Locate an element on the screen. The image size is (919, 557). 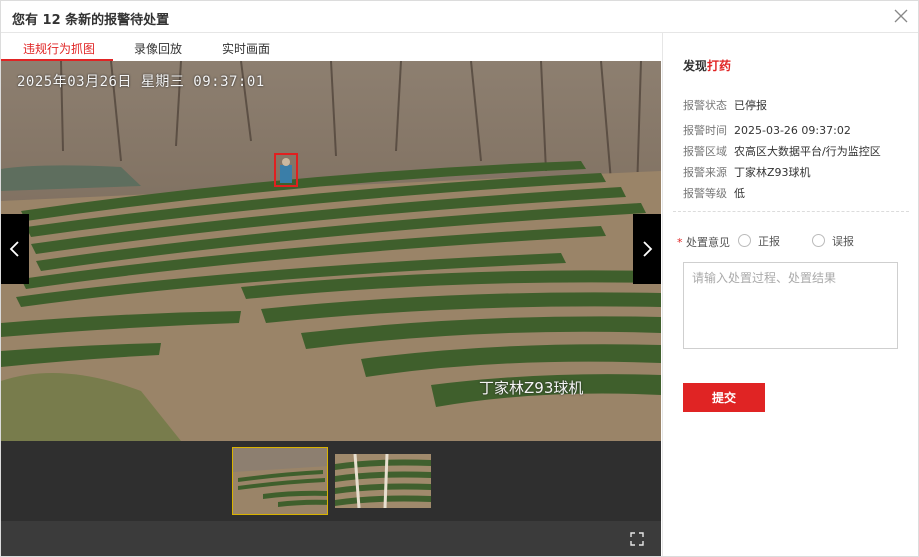
chevron-left-icon is located at coordinates (14, 249).